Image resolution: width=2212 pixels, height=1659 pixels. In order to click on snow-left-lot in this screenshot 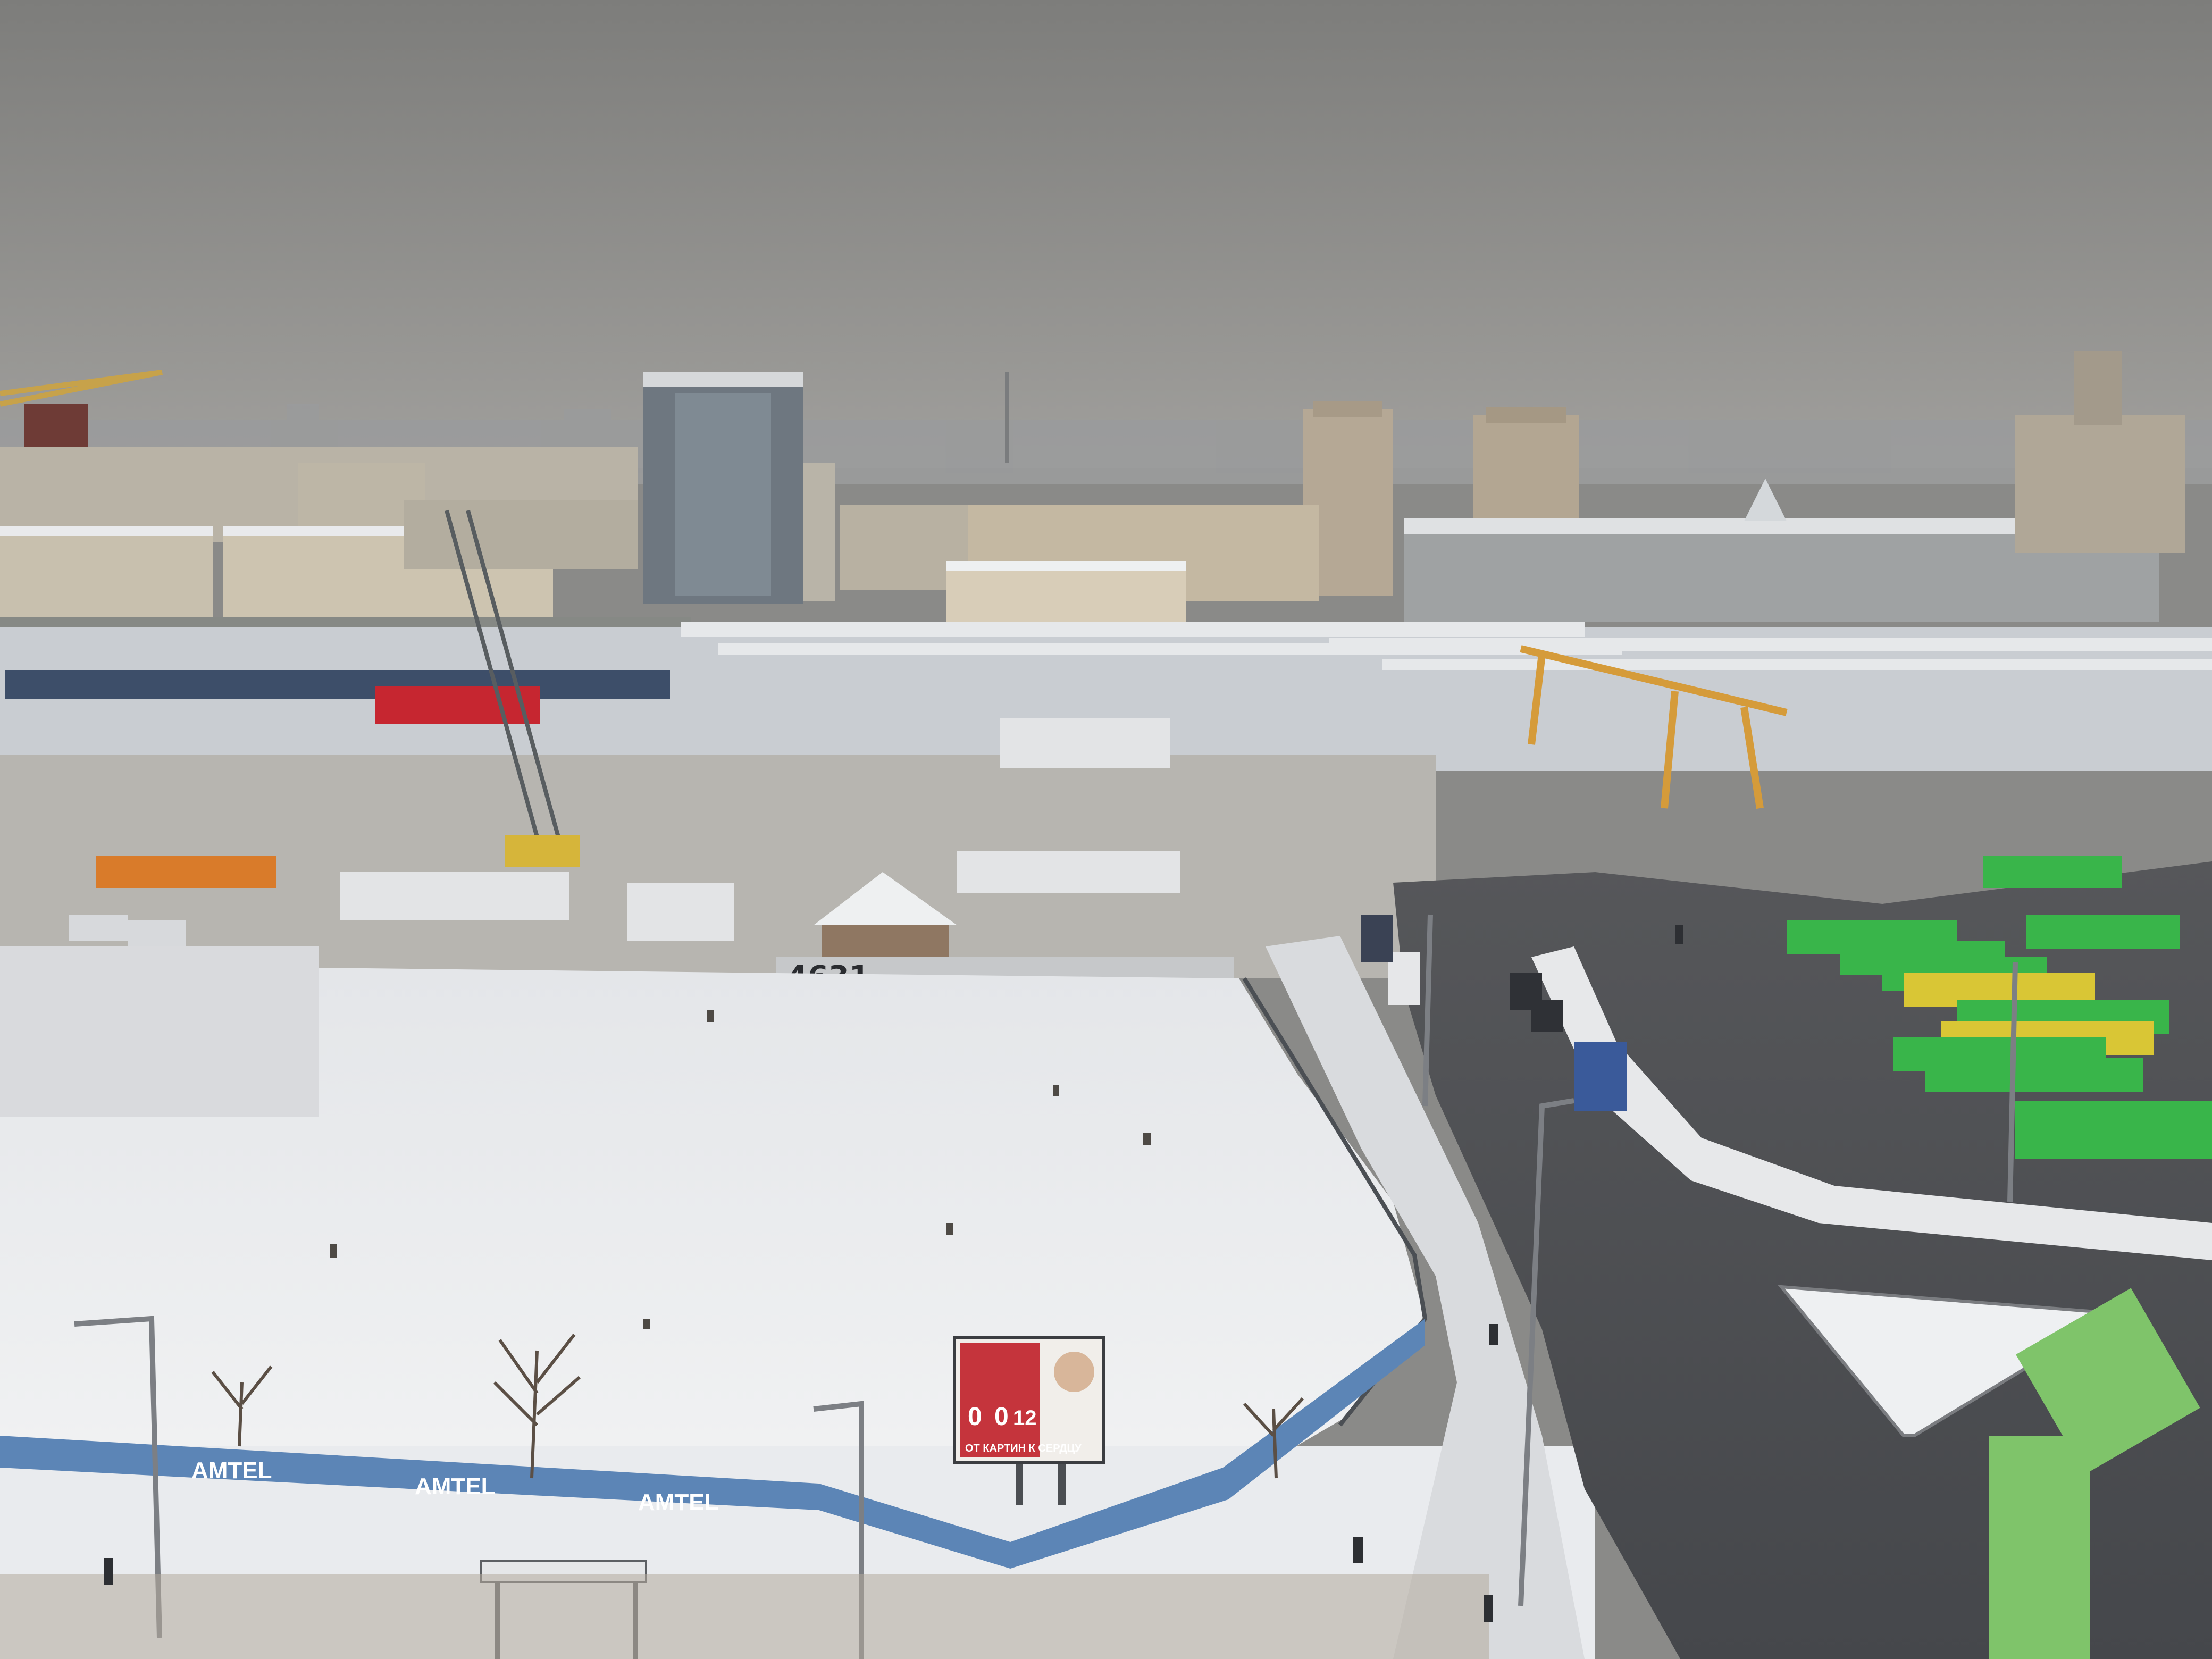, I will do `click(159, 1031)`.